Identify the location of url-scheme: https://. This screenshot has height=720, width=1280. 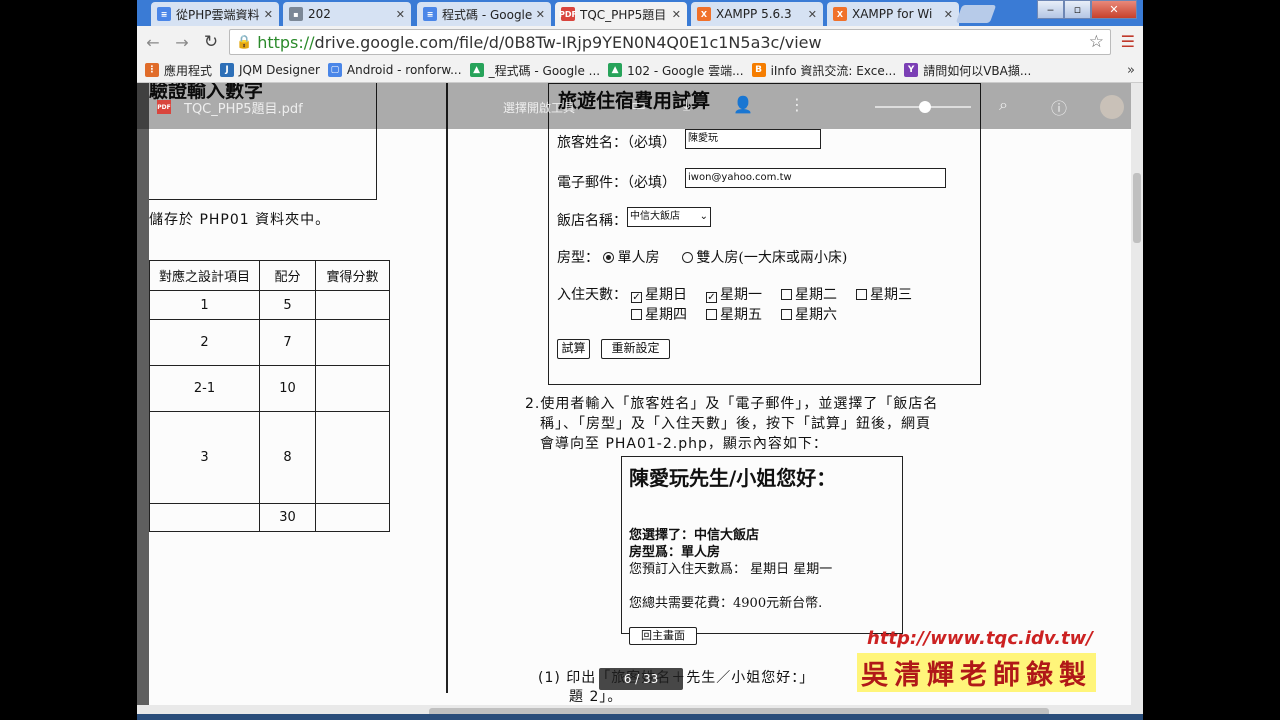
(286, 42).